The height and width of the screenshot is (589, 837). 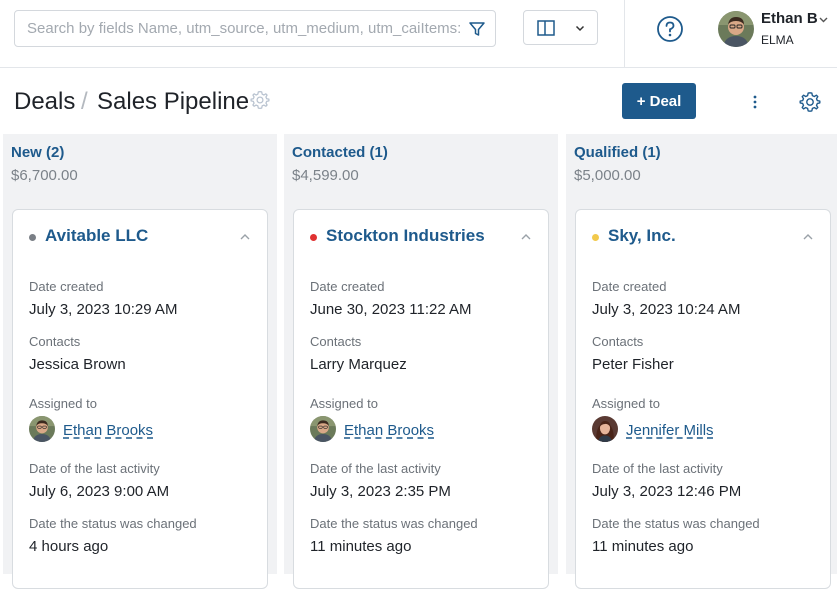 I want to click on filter-icon, so click(x=477, y=29).